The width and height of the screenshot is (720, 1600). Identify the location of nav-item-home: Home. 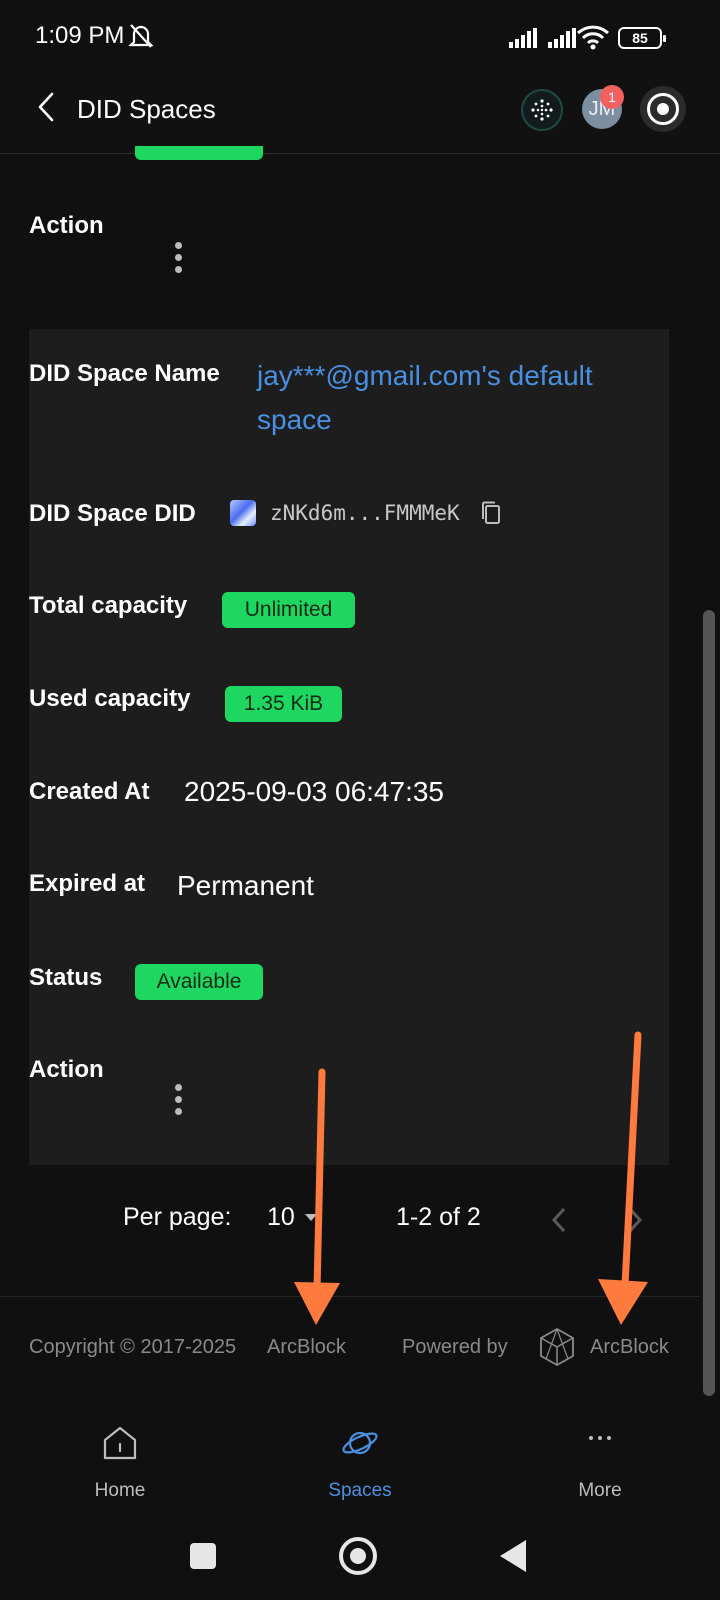
(120, 1465).